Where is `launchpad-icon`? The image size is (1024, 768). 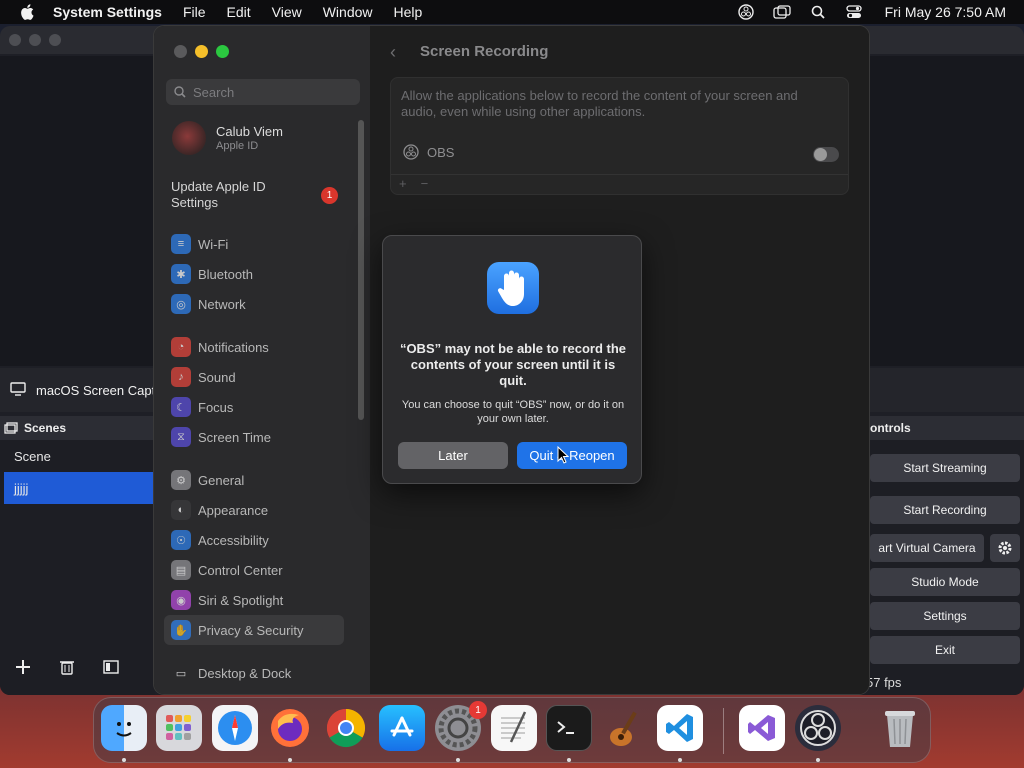
launchpad-icon is located at coordinates (179, 728).